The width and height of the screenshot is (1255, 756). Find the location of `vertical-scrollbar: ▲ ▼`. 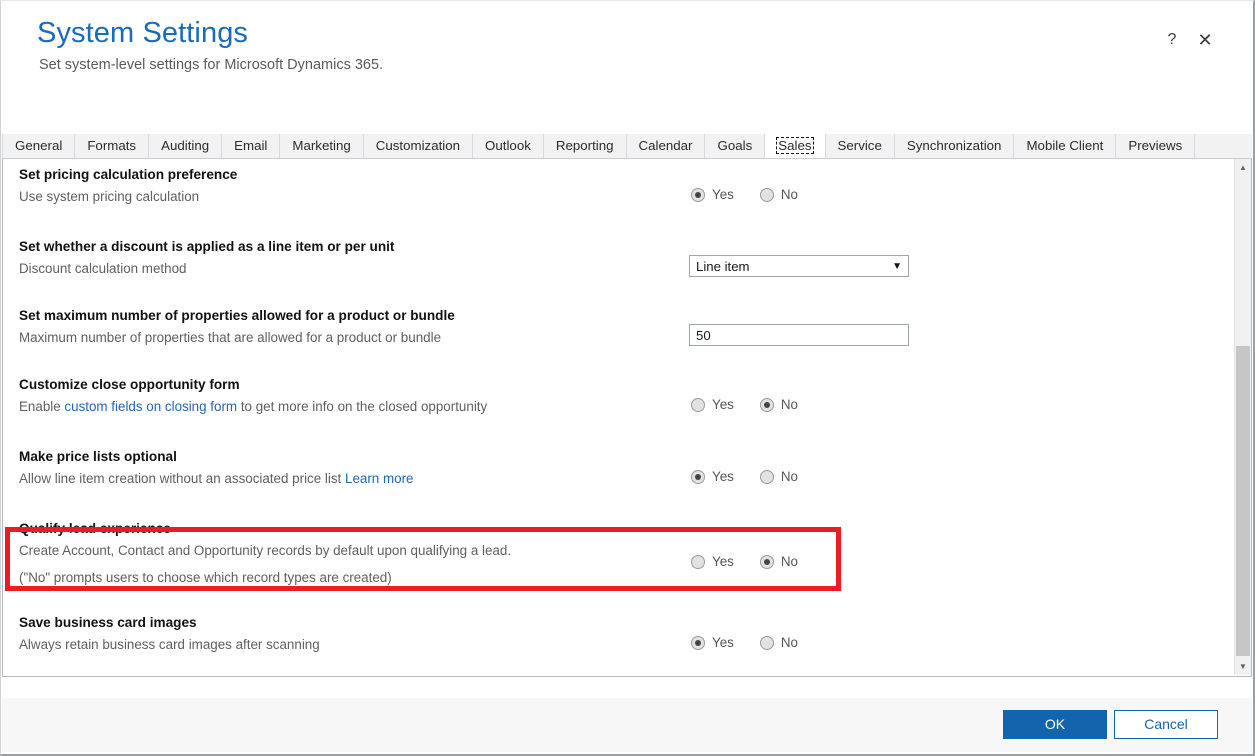

vertical-scrollbar: ▲ ▼ is located at coordinates (1242, 417).